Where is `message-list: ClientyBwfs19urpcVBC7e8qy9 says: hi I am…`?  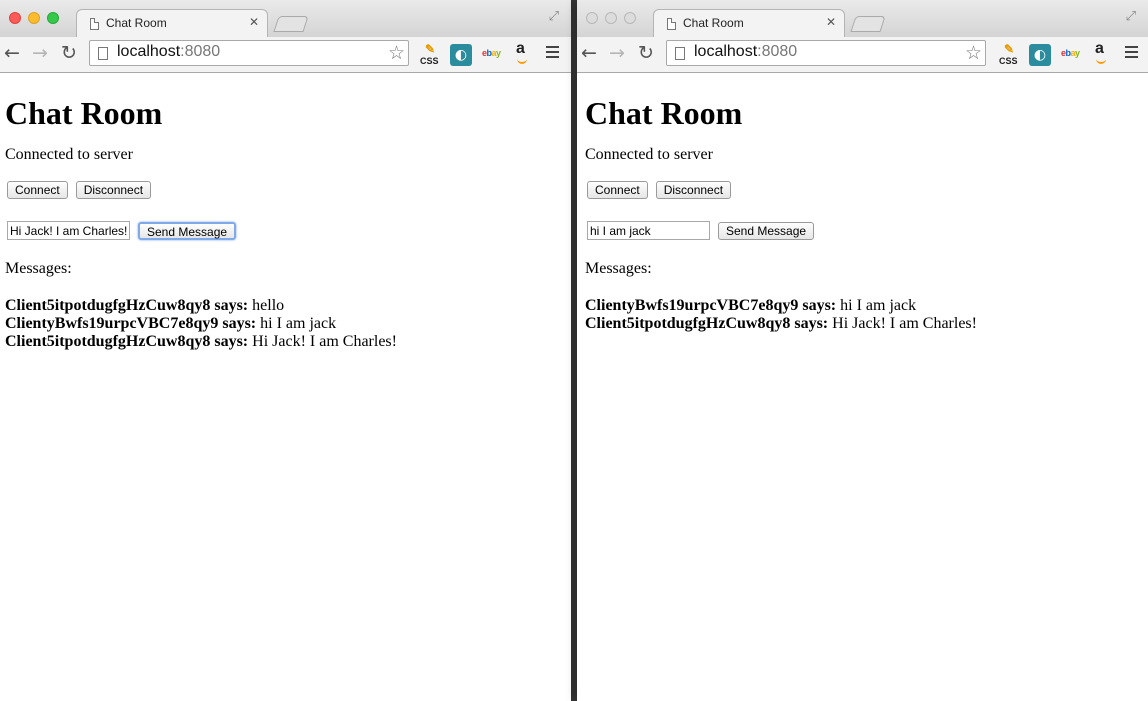 message-list: ClientyBwfs19urpcVBC7e8qy9 says: hi I am… is located at coordinates (864, 315).